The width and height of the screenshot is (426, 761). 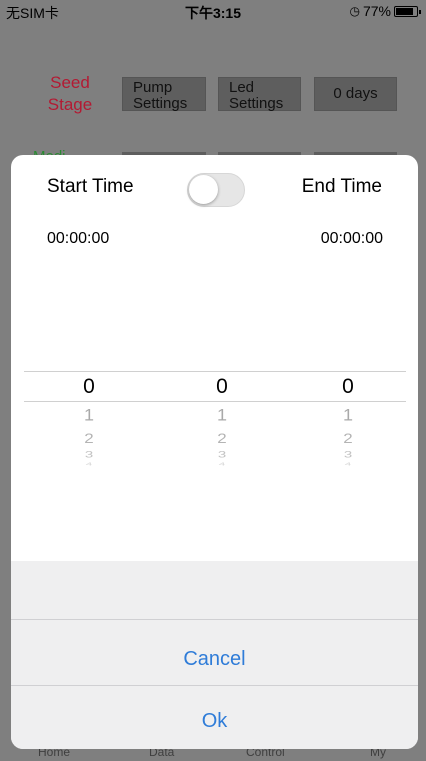 I want to click on time-picker-wheel: 0 1 2 3 4 0 1 2 3 4 0 1 2 3 4, so click(x=214, y=426).